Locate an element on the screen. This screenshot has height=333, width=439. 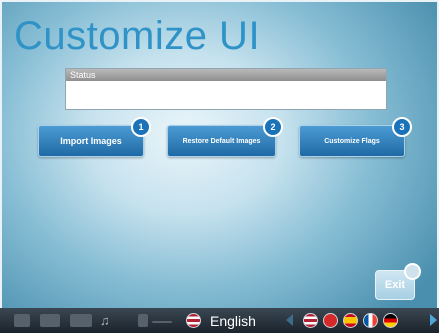
germany-flag-icon is located at coordinates (390, 320).